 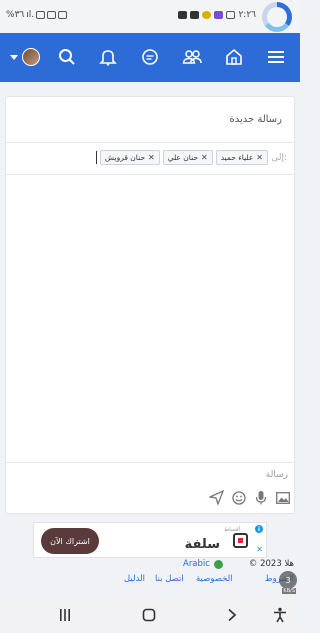 I want to click on recipient-name: حنان علي, so click(x=182, y=157).